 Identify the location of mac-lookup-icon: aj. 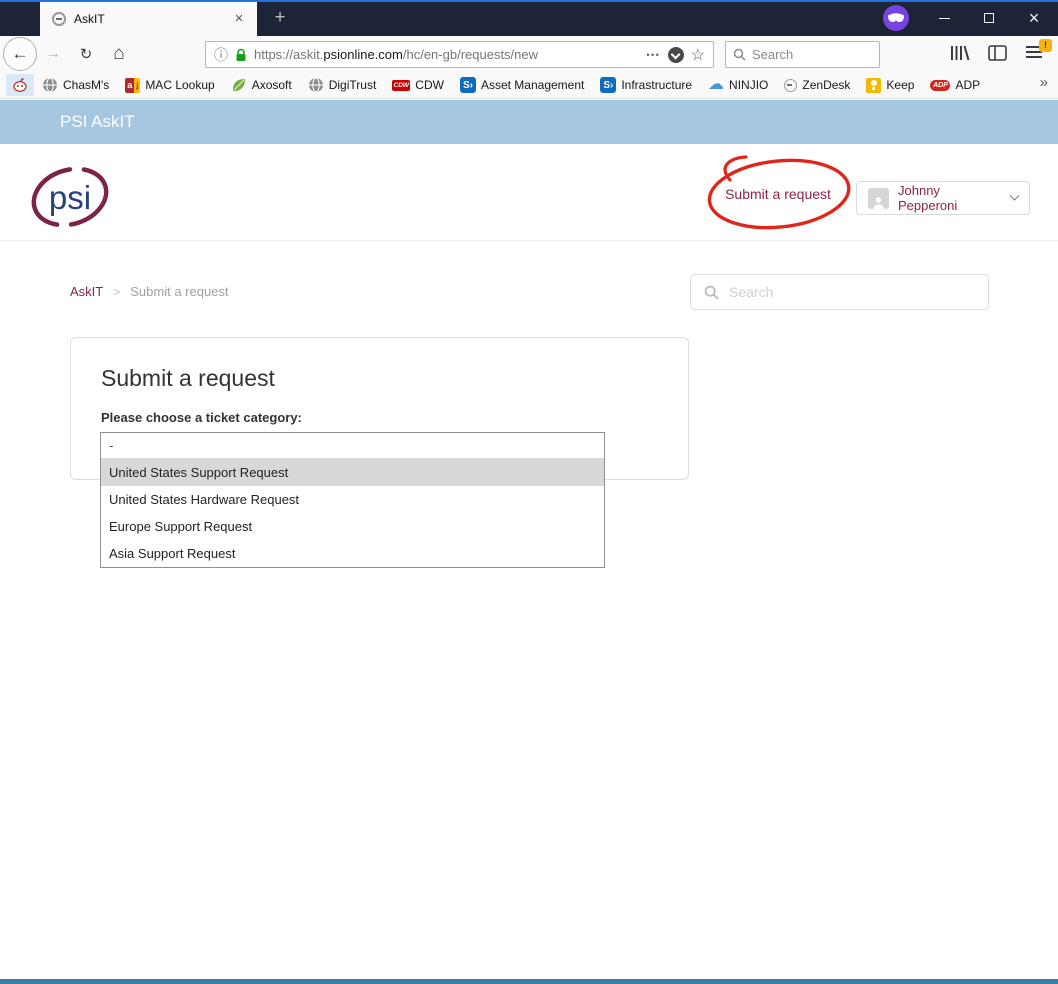
(133, 85).